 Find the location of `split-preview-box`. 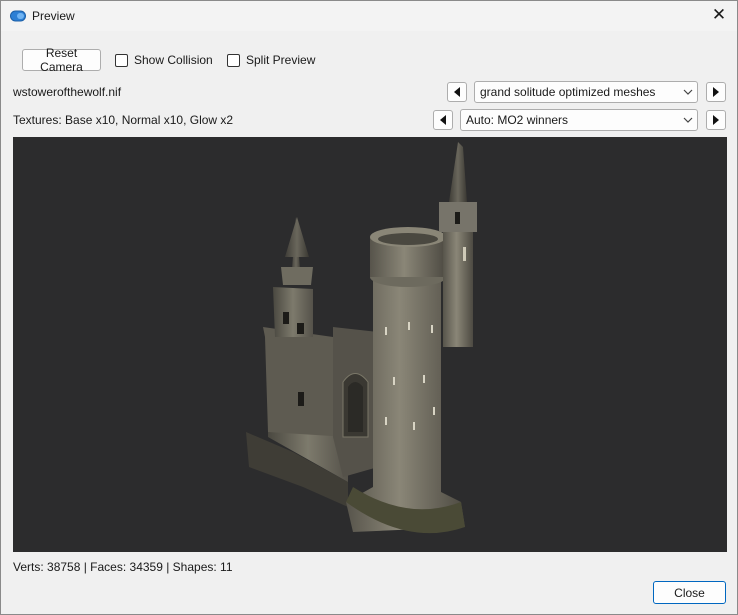

split-preview-box is located at coordinates (233, 60).